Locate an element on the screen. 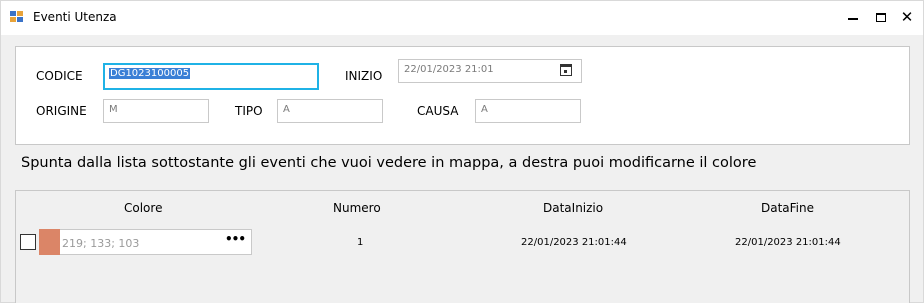 This screenshot has height=303, width=924. column-header-numero: Numero is located at coordinates (357, 208).